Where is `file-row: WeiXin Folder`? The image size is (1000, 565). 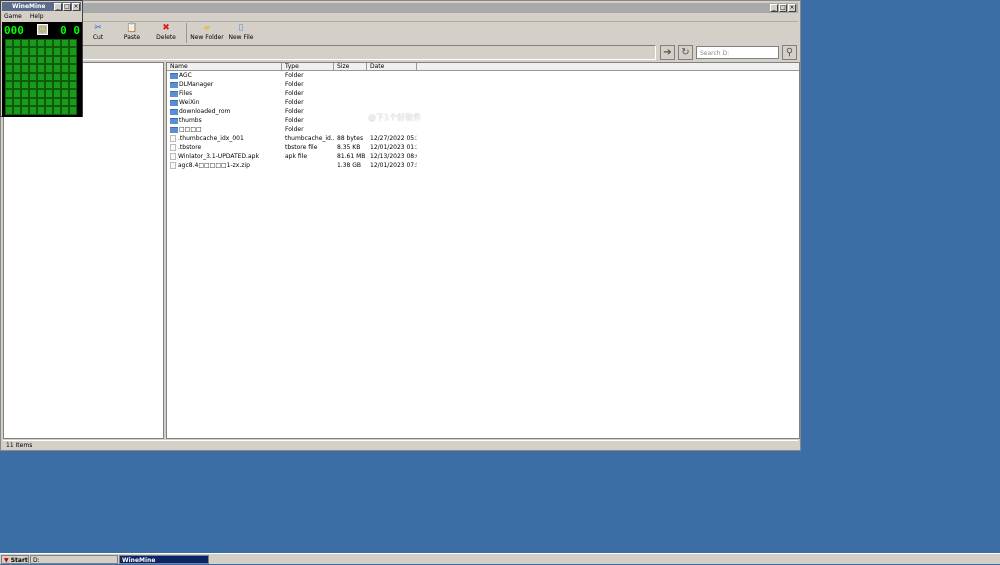 file-row: WeiXin Folder is located at coordinates (483, 102).